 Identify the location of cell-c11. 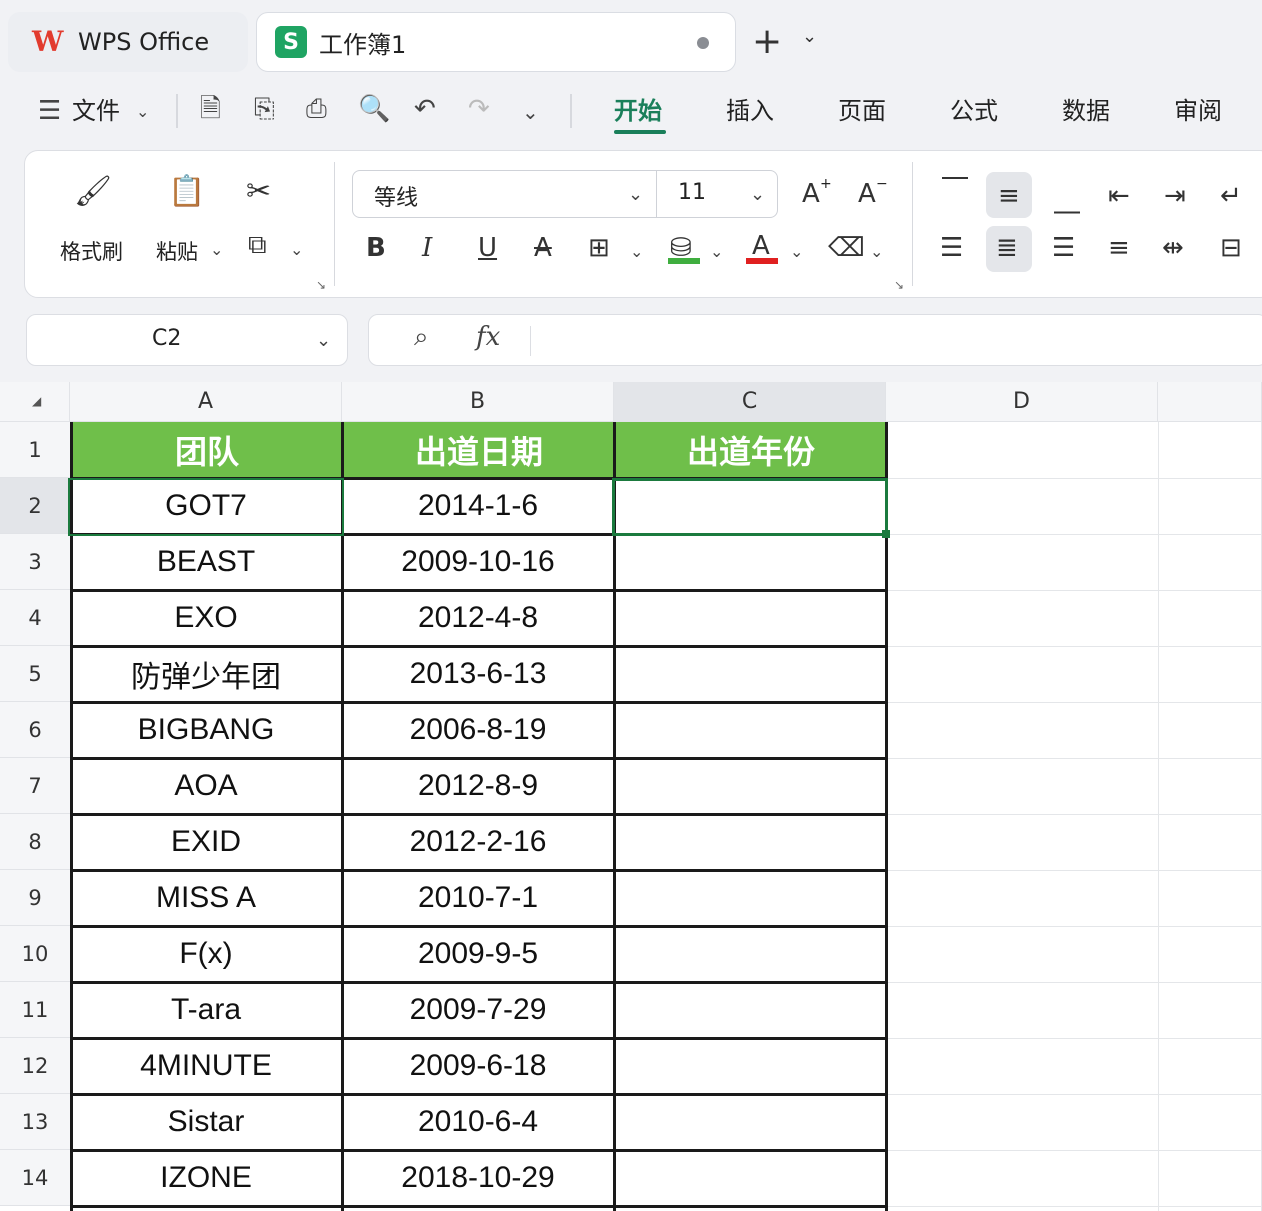
(750, 1010).